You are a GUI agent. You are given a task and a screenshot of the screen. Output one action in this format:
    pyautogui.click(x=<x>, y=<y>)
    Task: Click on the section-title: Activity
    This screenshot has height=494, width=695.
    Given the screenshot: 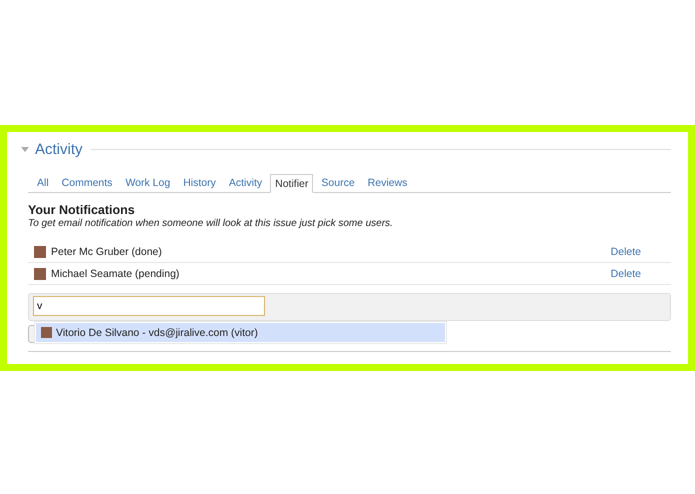 What is the action you would take?
    pyautogui.click(x=59, y=149)
    